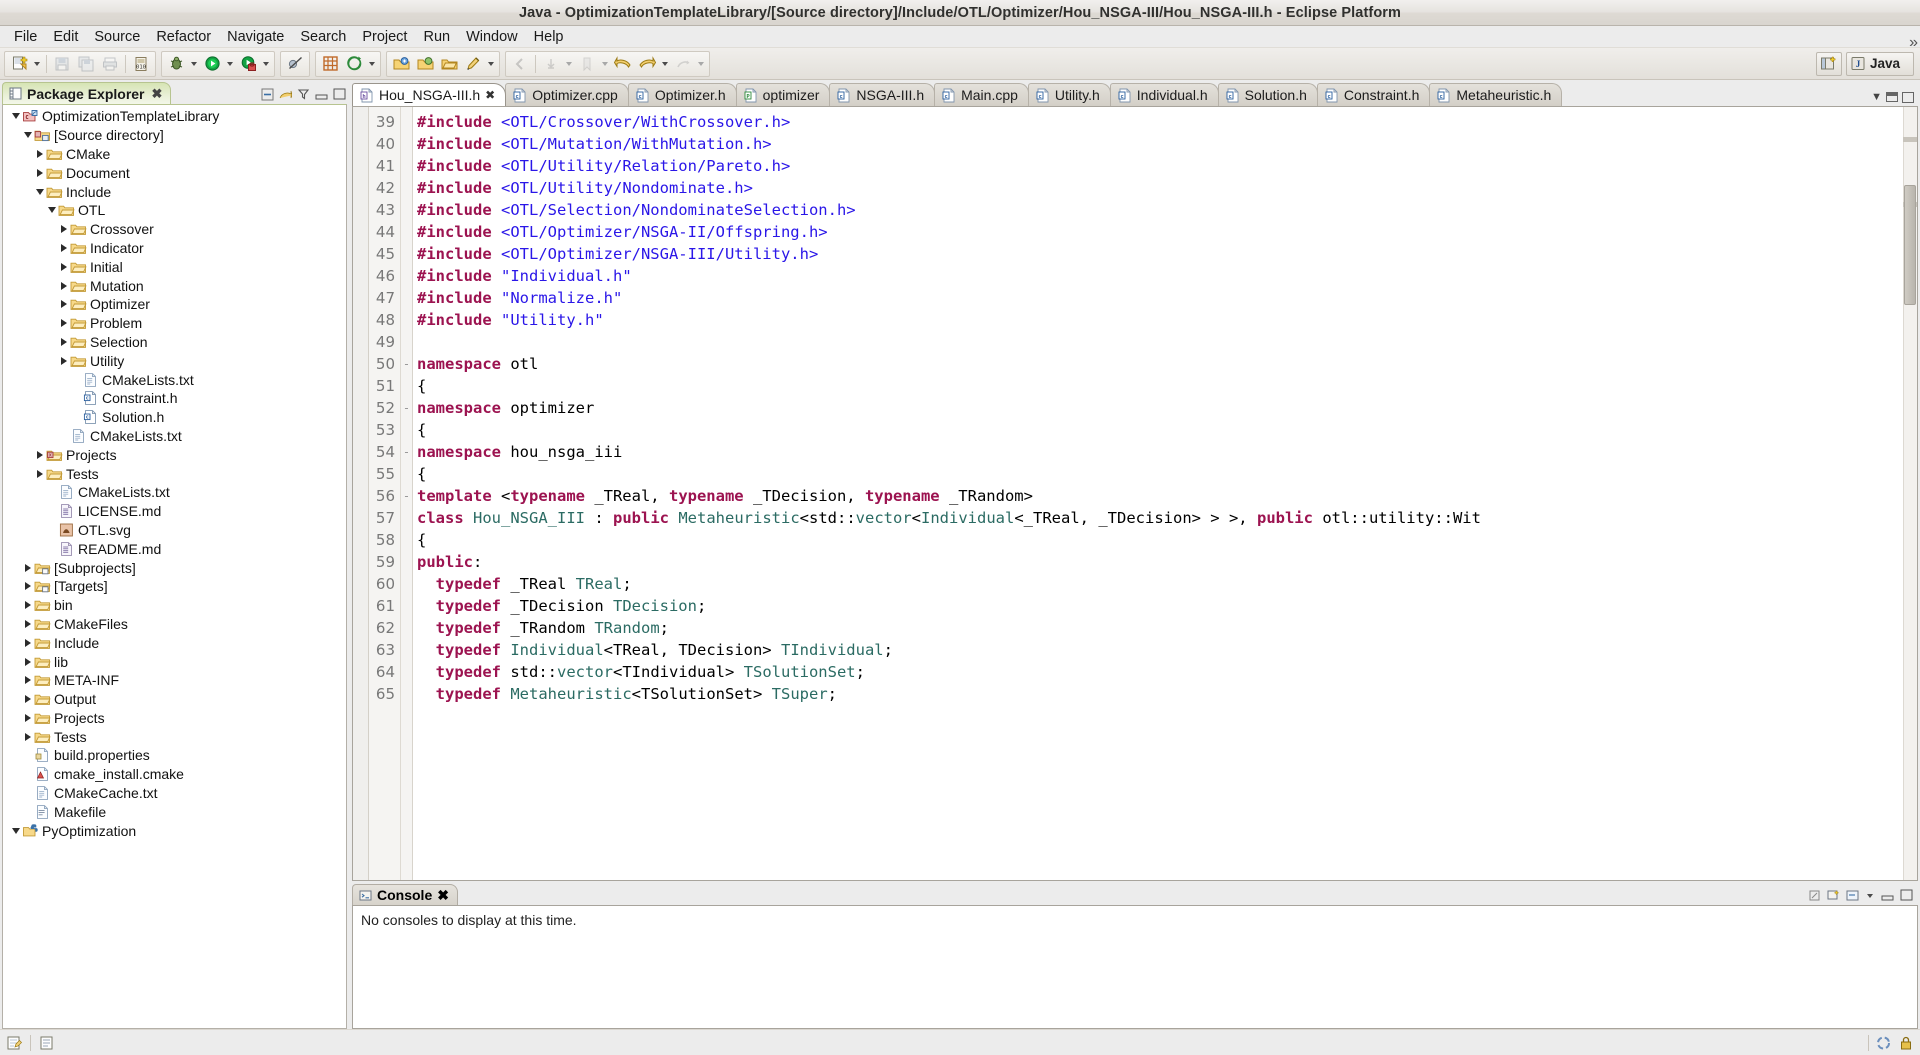  Describe the element at coordinates (1833, 895) in the screenshot. I see `new-console-icon` at that location.